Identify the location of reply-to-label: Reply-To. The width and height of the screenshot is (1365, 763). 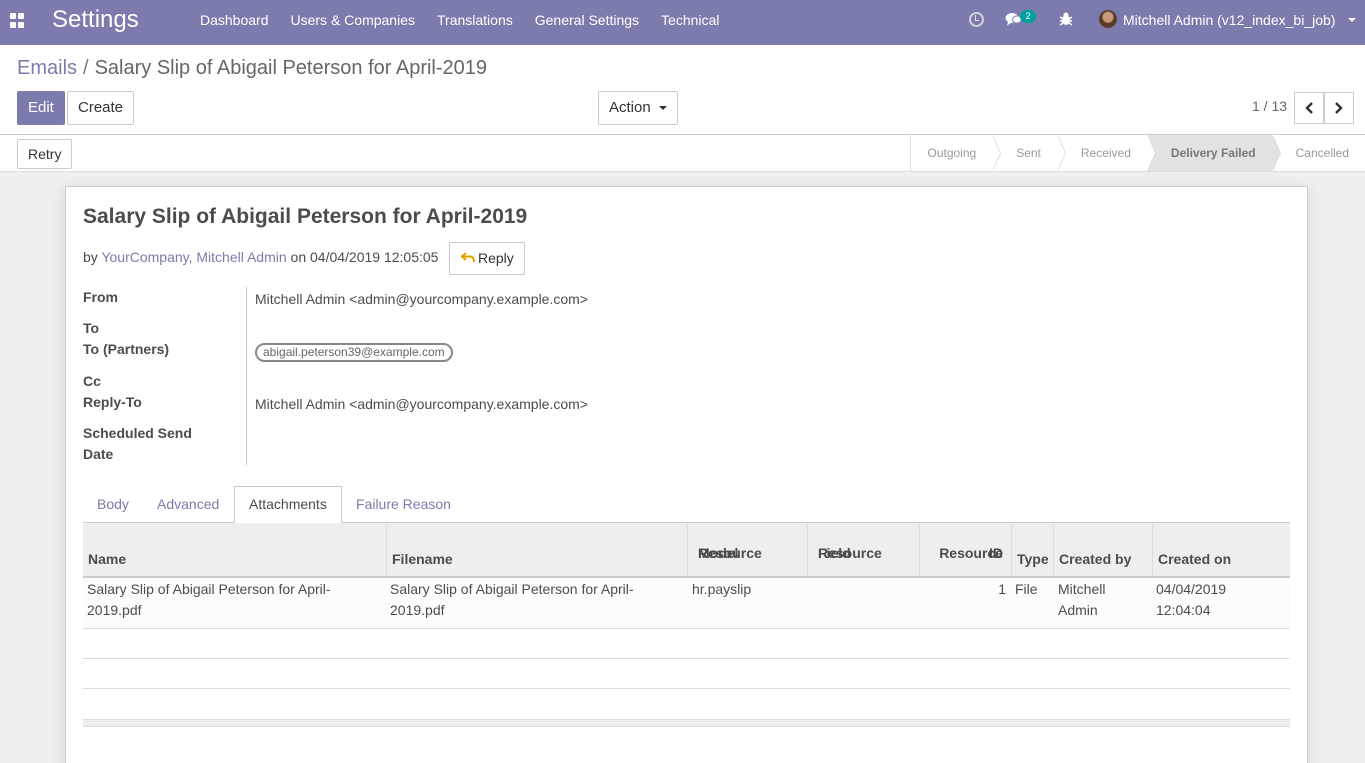
(112, 402).